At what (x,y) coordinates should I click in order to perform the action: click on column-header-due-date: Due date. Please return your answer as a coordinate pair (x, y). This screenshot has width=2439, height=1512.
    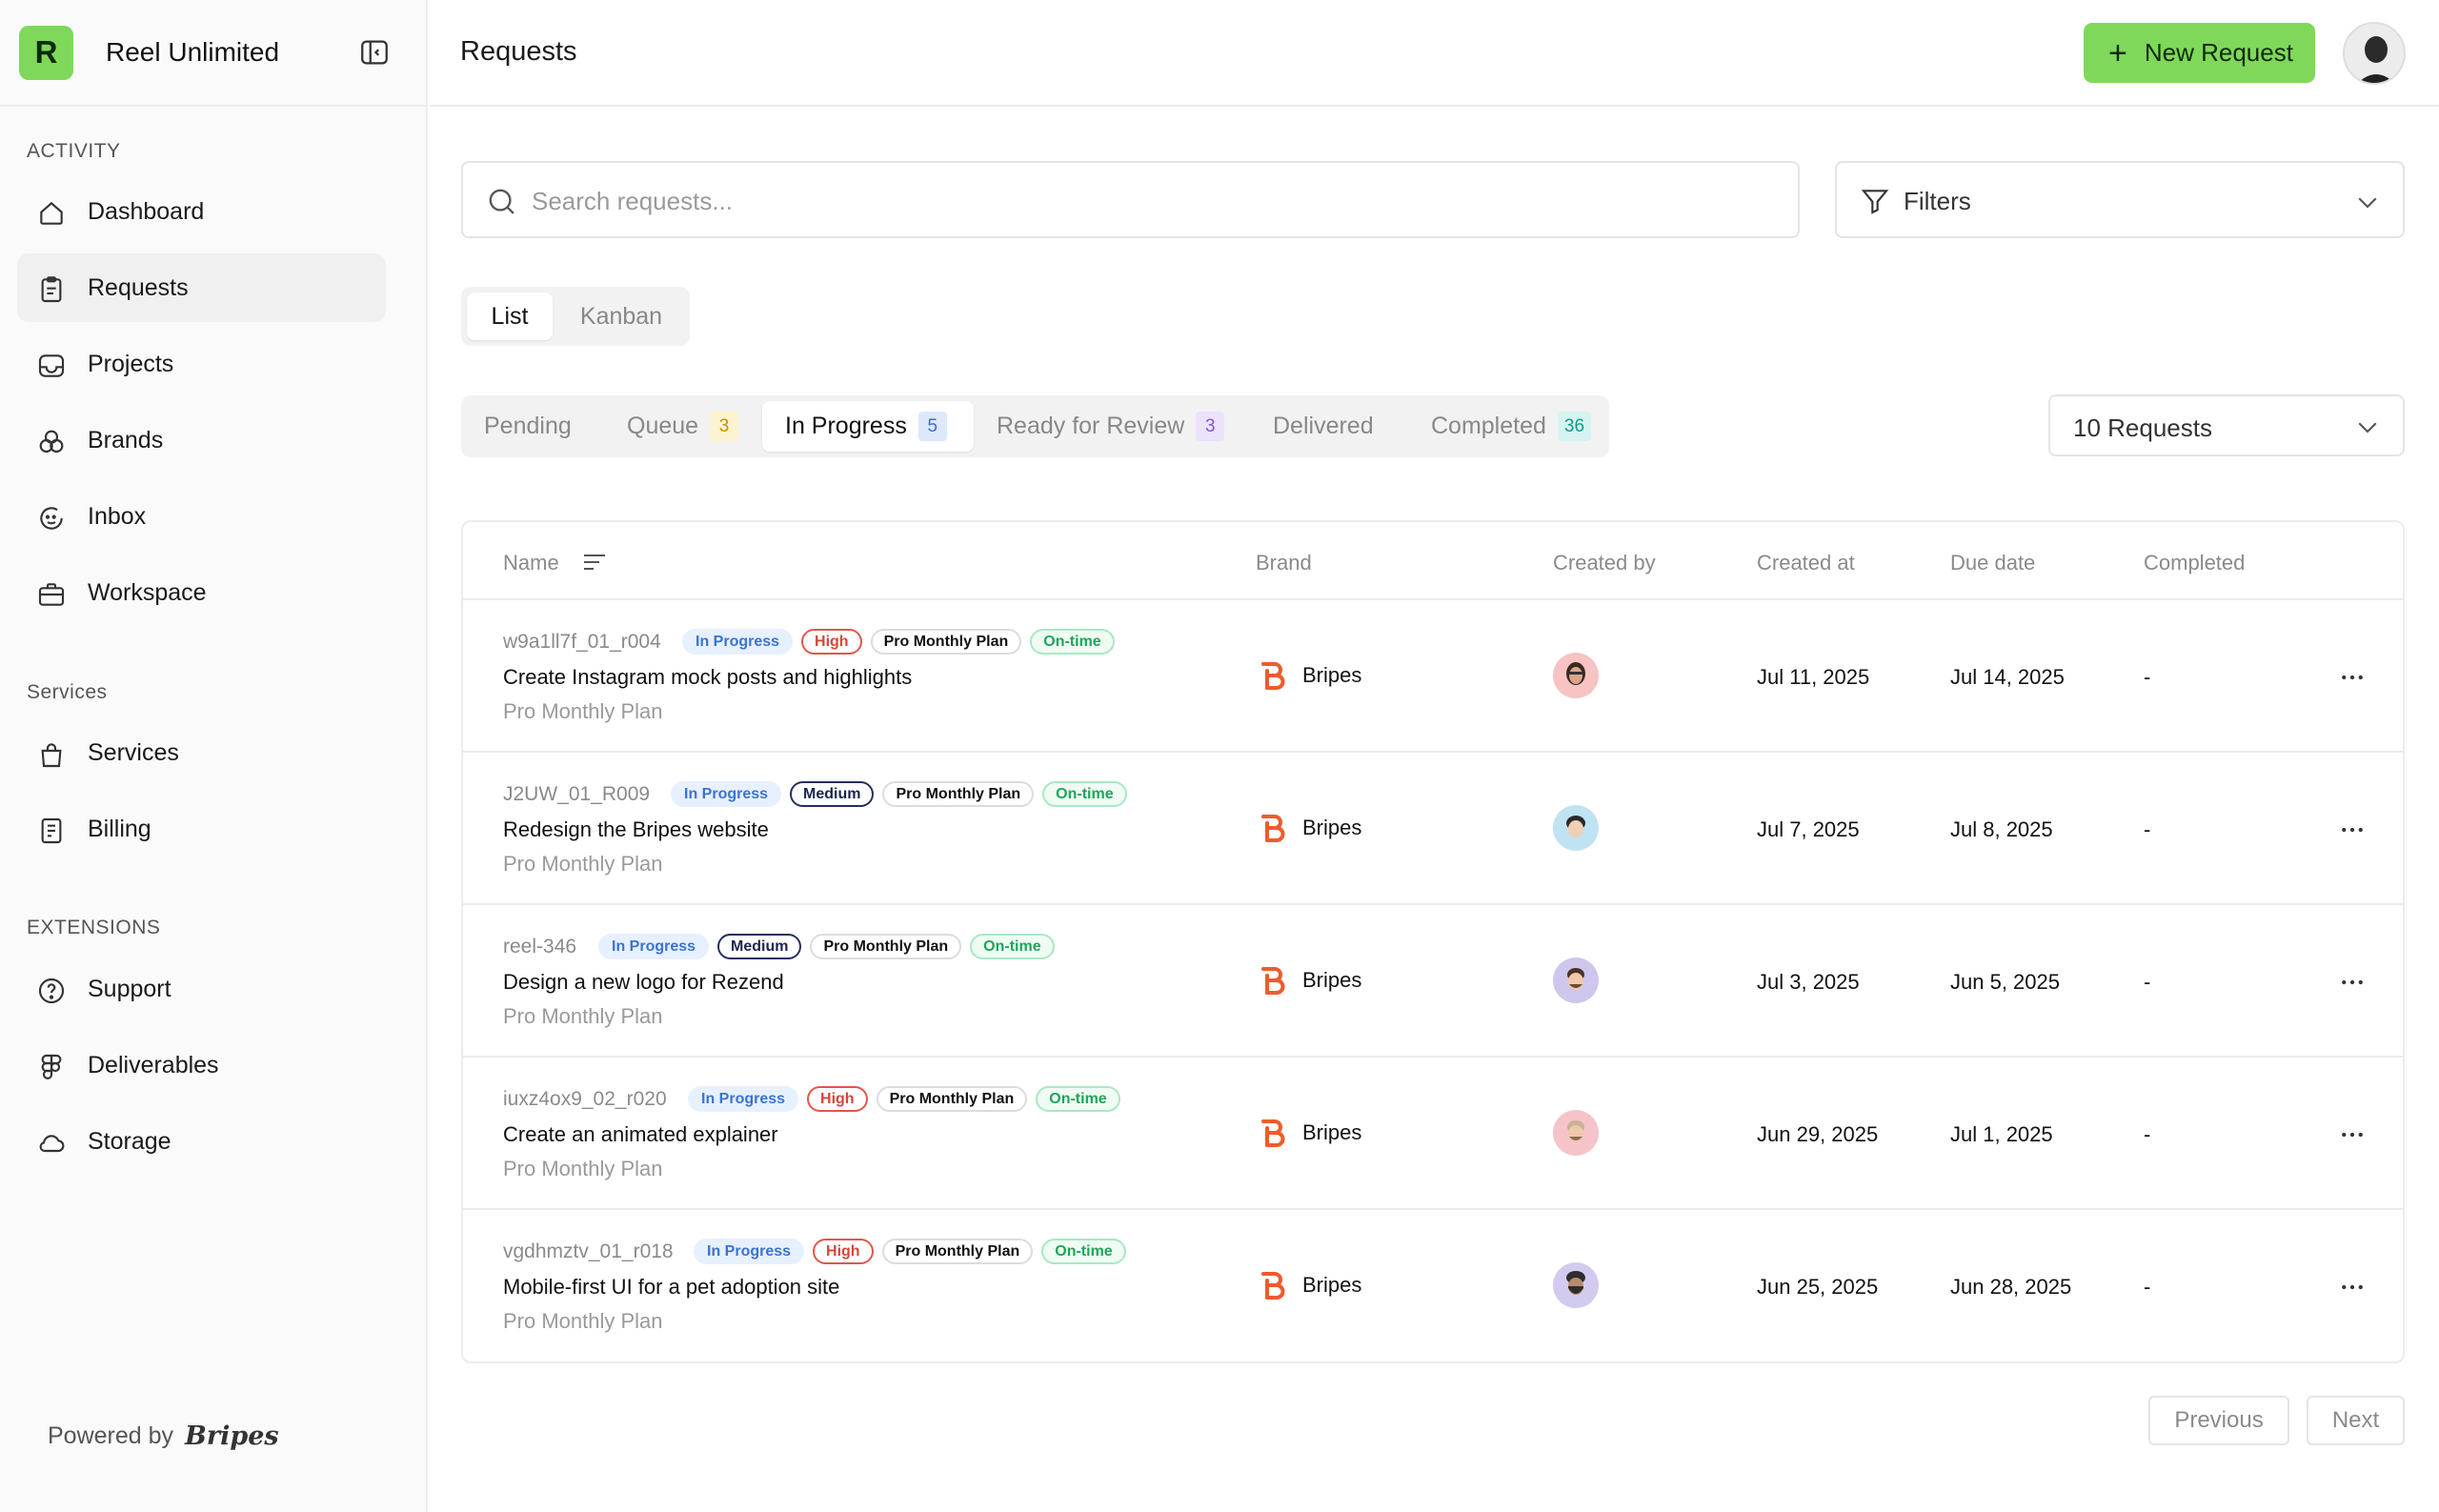
    Looking at the image, I should click on (1993, 563).